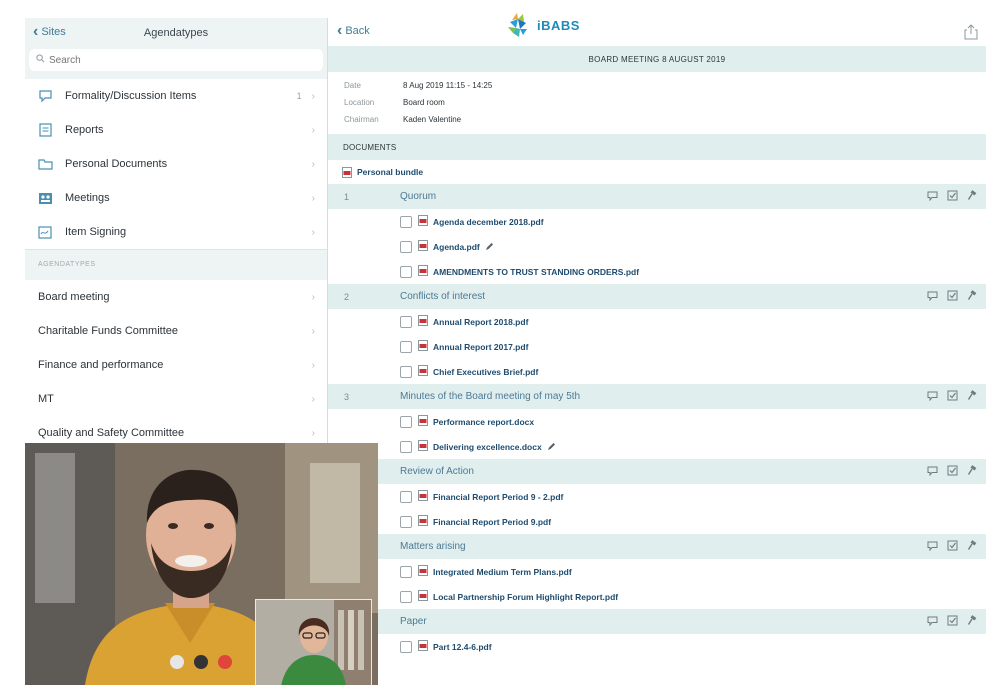 This screenshot has height=685, width=986. What do you see at coordinates (487, 447) in the screenshot?
I see `document-name: Delivering excellence.docx` at bounding box center [487, 447].